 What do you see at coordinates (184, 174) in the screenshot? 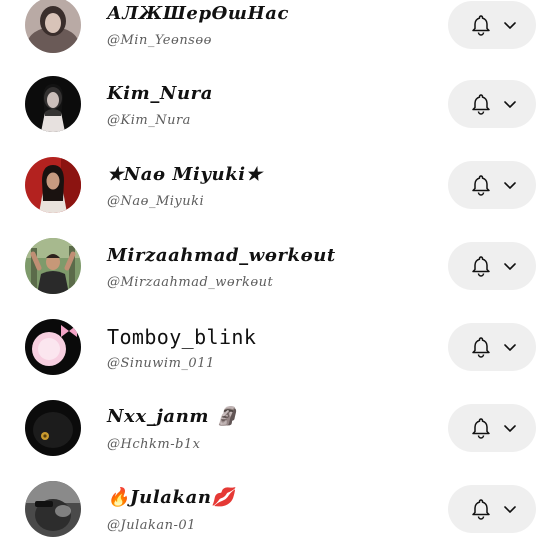
I see `channel-name: ★Naɵ Miyuki★` at bounding box center [184, 174].